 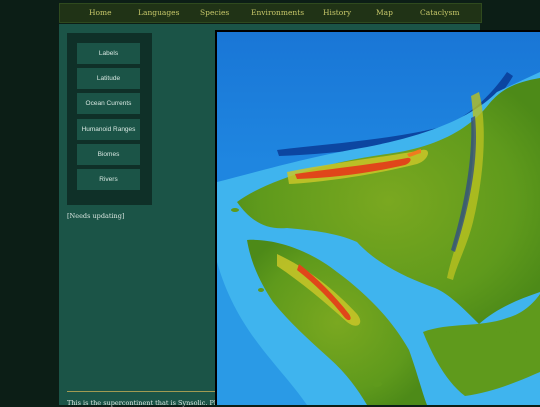 I want to click on humanoid-ranges-layer-button: Humanoid Ranges, so click(x=108, y=129).